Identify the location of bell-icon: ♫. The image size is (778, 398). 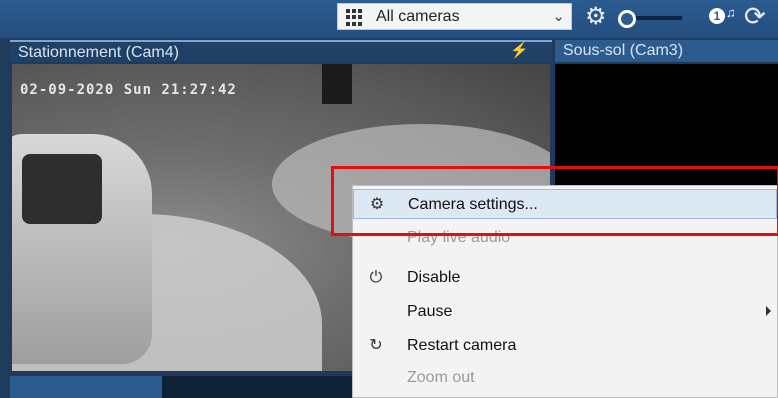
(731, 12).